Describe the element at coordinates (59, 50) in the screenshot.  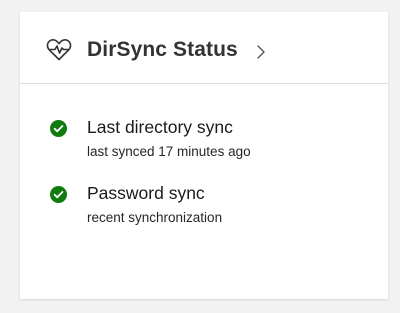
I see `heart-pulse-icon` at that location.